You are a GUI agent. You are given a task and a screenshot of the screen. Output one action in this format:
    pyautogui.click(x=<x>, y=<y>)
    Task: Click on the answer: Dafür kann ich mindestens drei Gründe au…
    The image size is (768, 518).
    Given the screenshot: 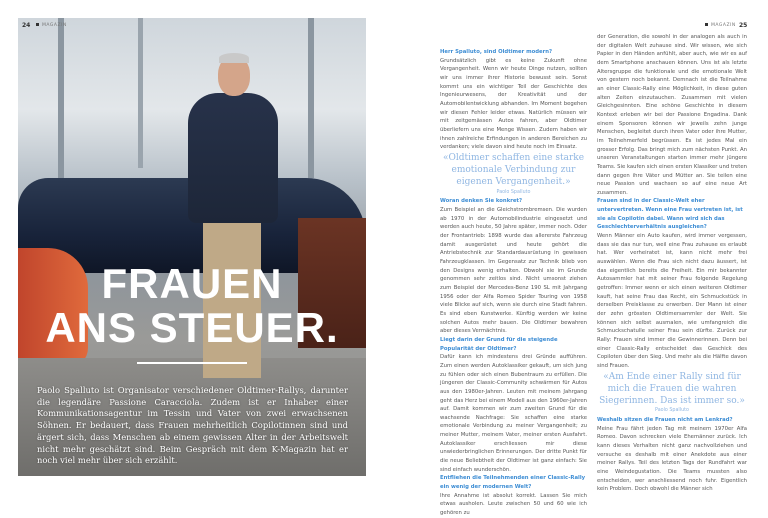 What is the action you would take?
    pyautogui.click(x=513, y=413)
    